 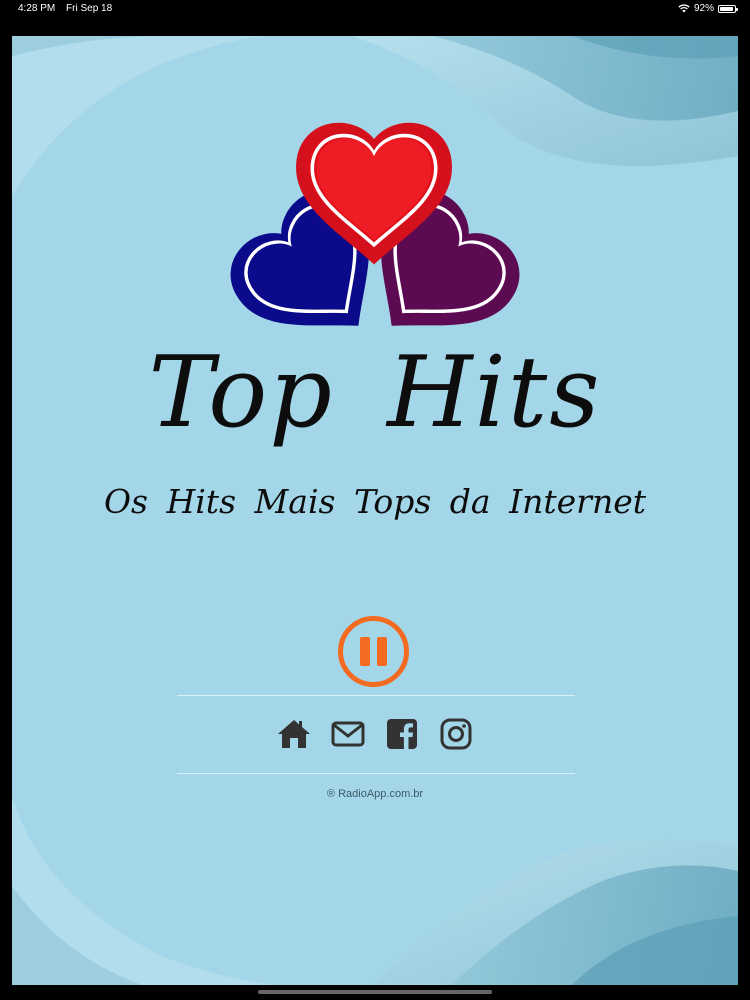 What do you see at coordinates (294, 734) in the screenshot?
I see `home-icon` at bounding box center [294, 734].